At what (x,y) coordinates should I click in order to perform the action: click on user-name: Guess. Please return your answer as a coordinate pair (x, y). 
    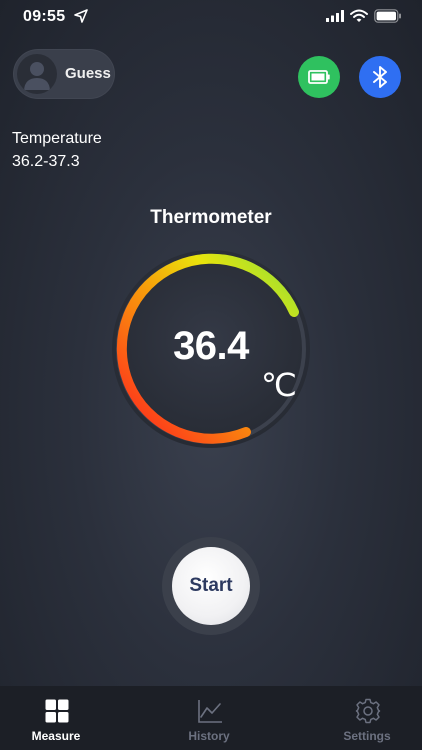
    Looking at the image, I should click on (88, 73).